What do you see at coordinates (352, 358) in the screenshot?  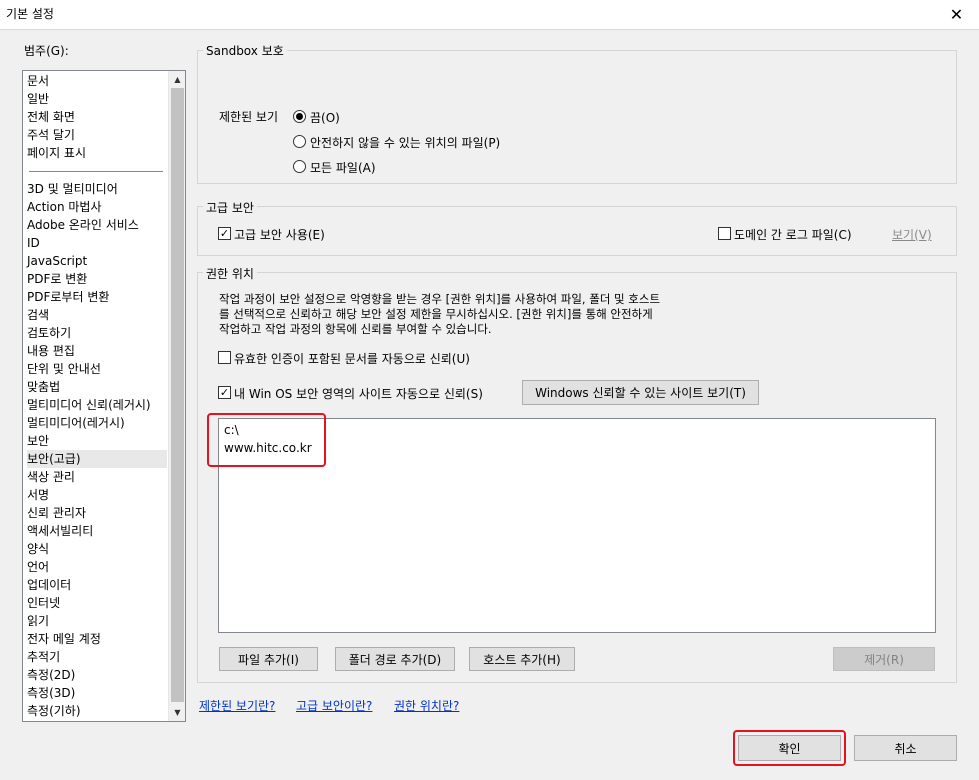 I see `trust-certified-label: 유효한 인증이 포함된 문서를 자동으로 신뢰(U)` at bounding box center [352, 358].